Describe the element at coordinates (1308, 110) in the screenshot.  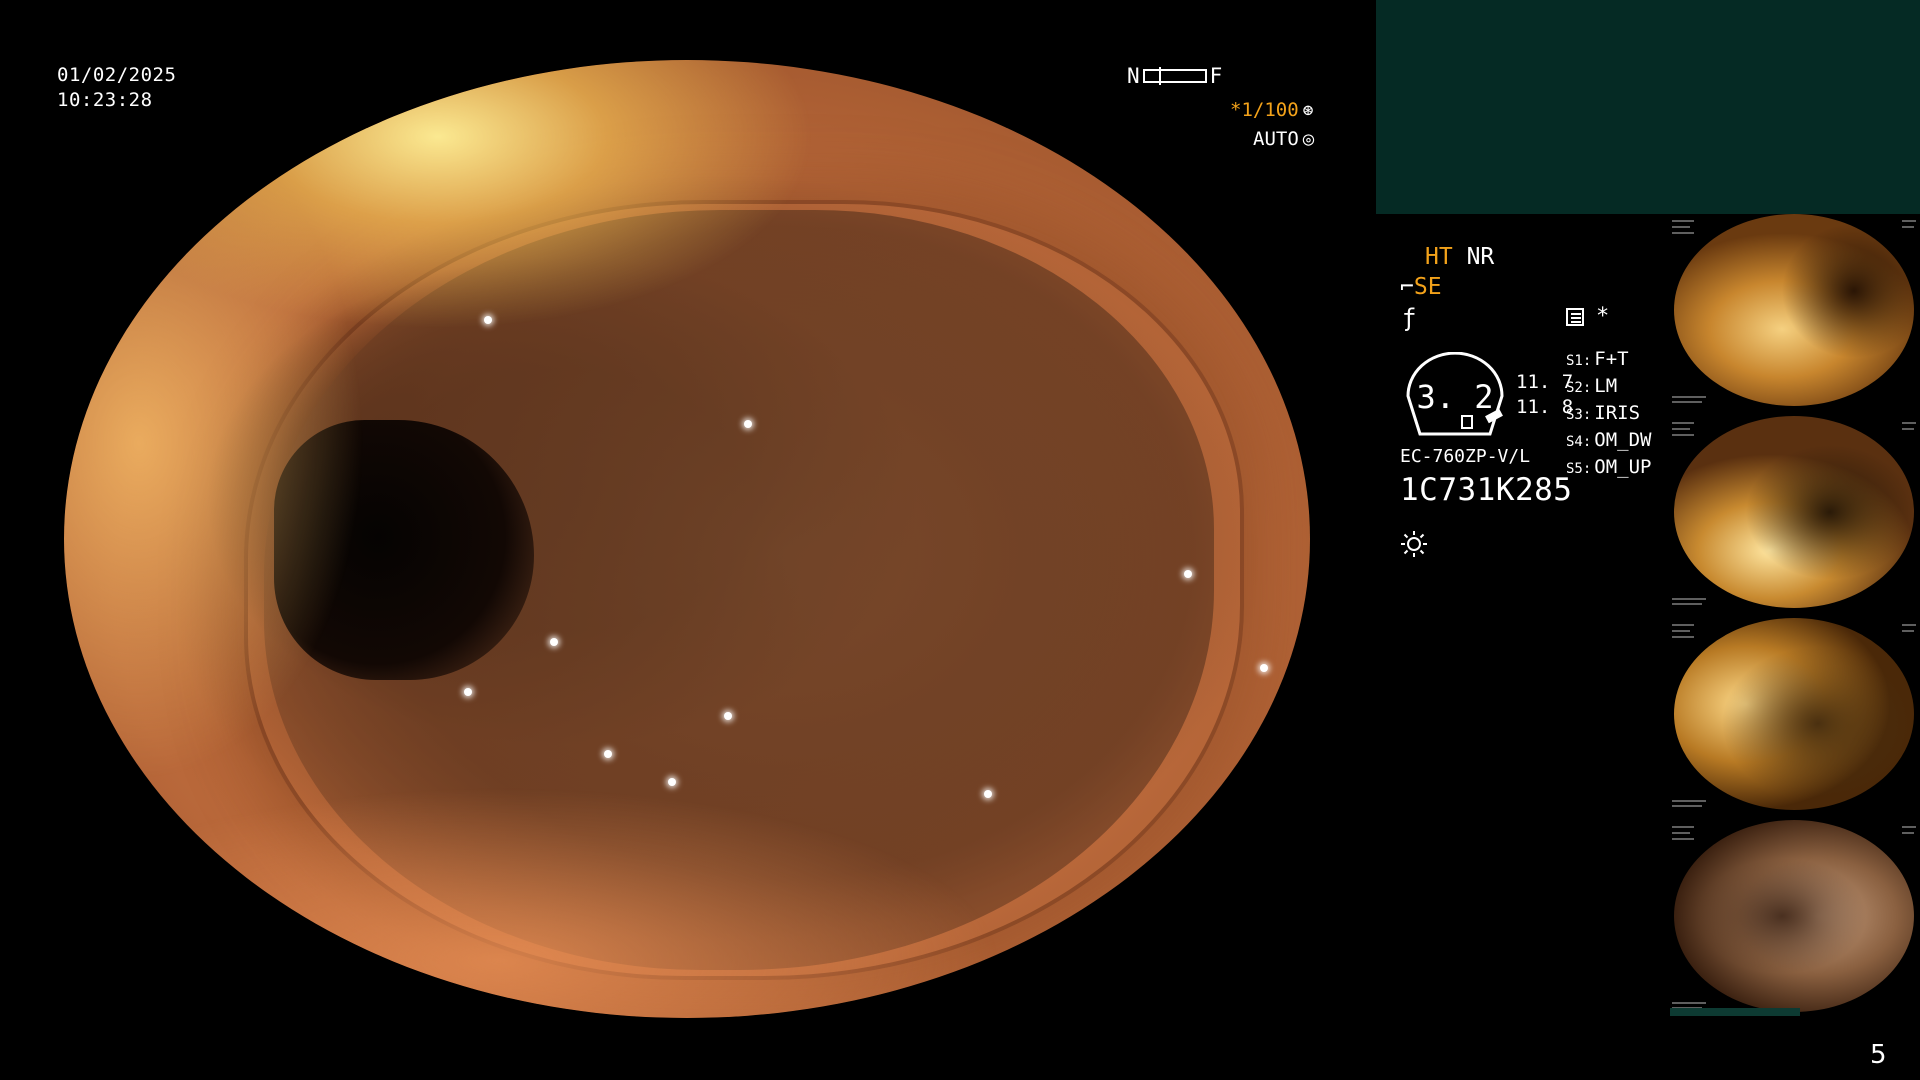
I see `aperture-icon: ⊛` at that location.